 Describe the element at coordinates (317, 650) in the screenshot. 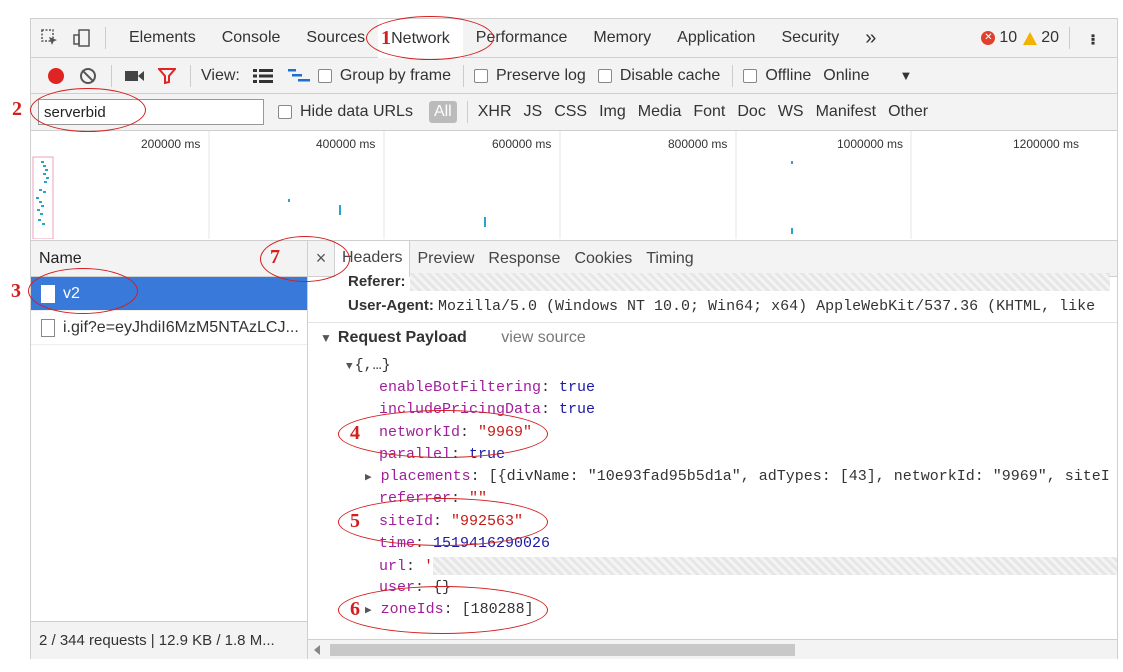

I see `scroll-left-icon` at that location.